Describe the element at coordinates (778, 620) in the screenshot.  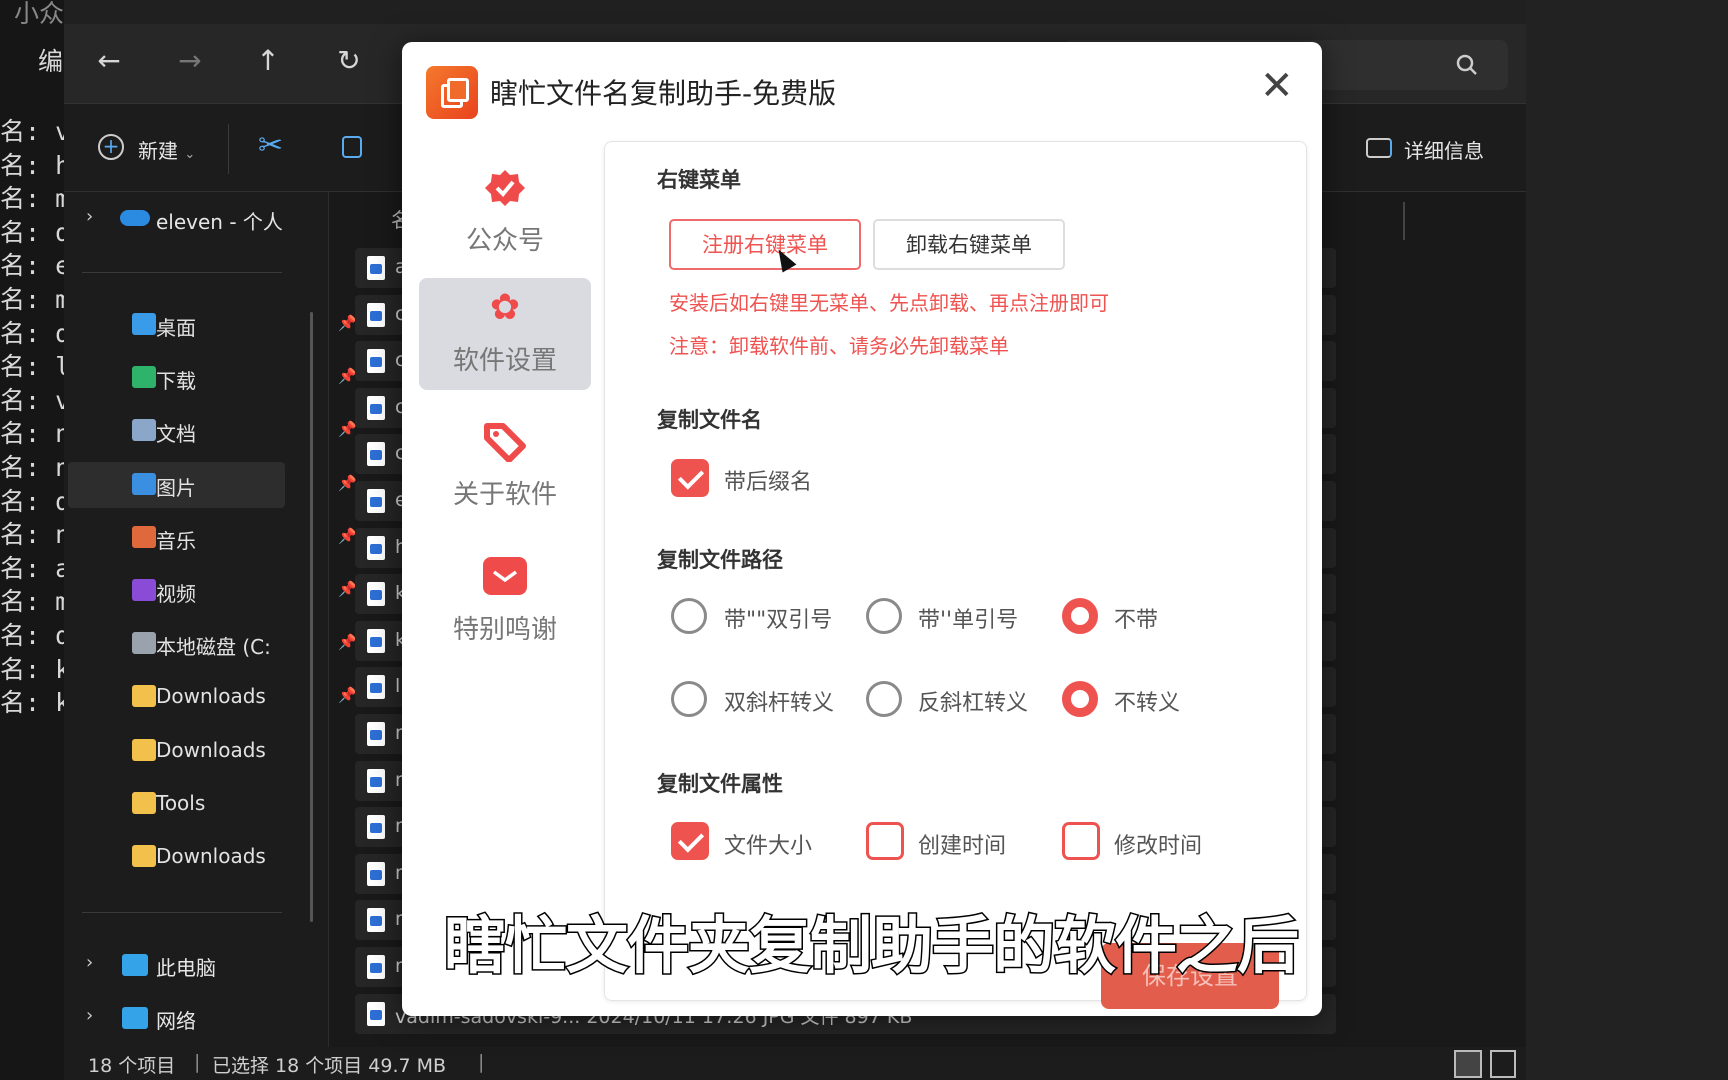
I see `path-option-label: 带""双引号` at that location.